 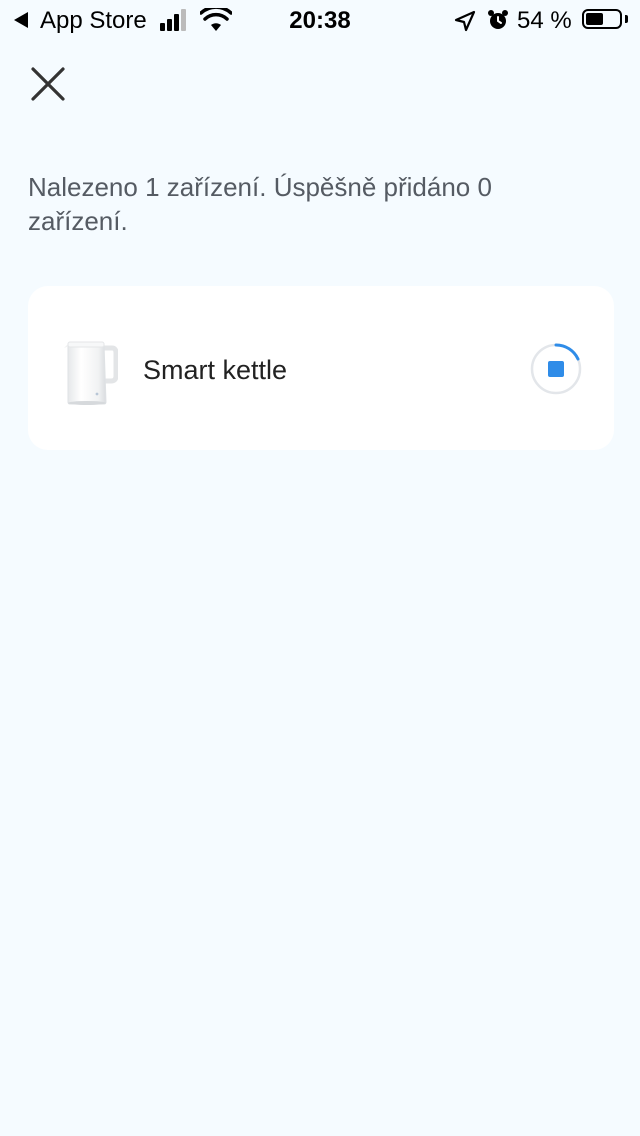 What do you see at coordinates (320, 20) in the screenshot?
I see `status-bar: App Store 20:38 54 %` at bounding box center [320, 20].